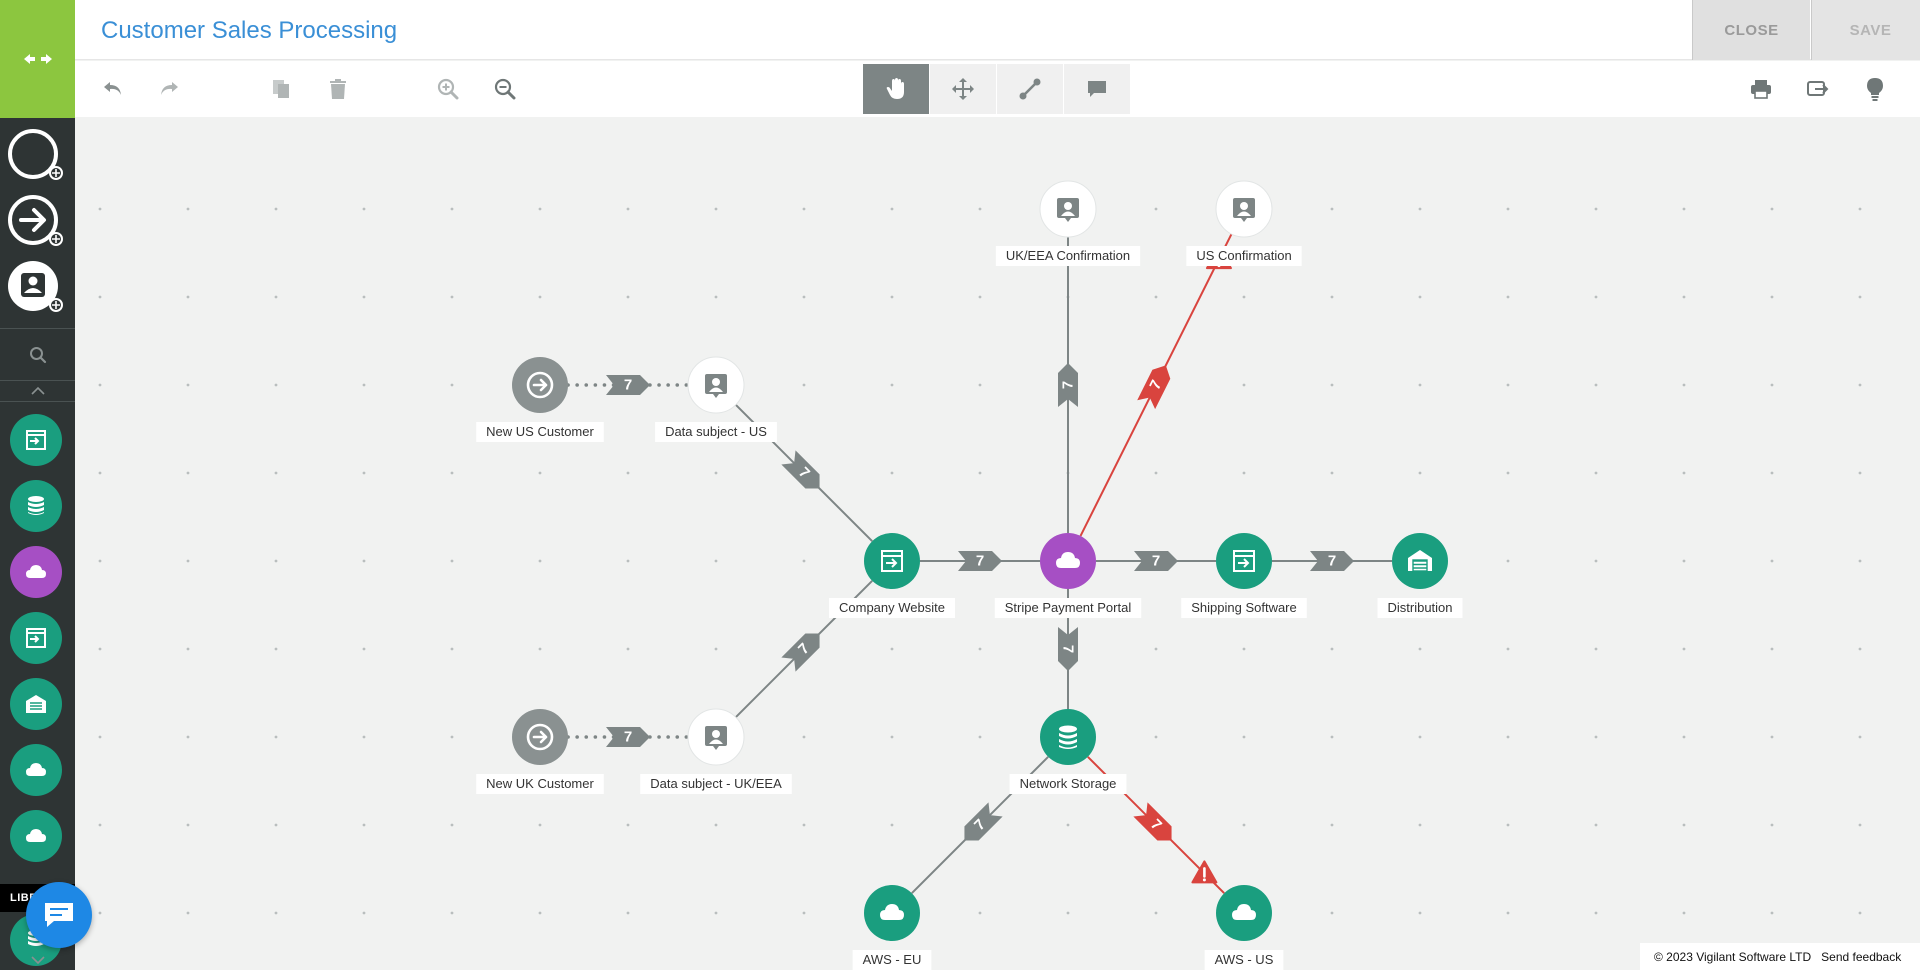 The height and width of the screenshot is (970, 1920). I want to click on move-mode-button, so click(963, 89).